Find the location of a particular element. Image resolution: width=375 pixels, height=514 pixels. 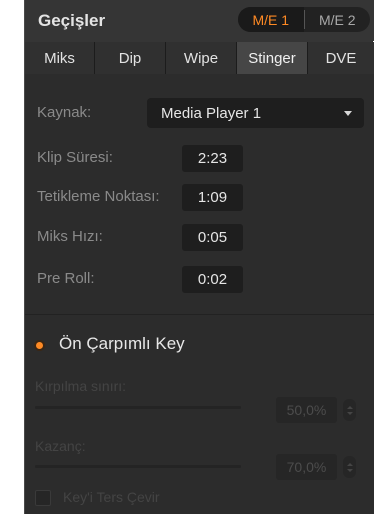

source-select: Media Player 1 is located at coordinates (255, 113).